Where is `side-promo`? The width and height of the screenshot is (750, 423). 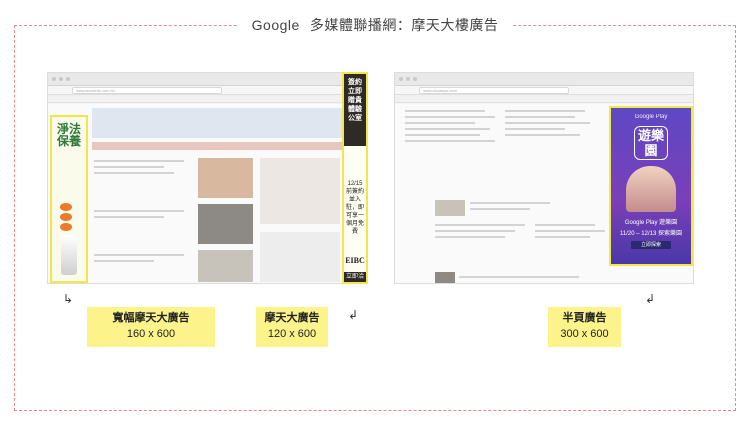
side-promo is located at coordinates (300, 191).